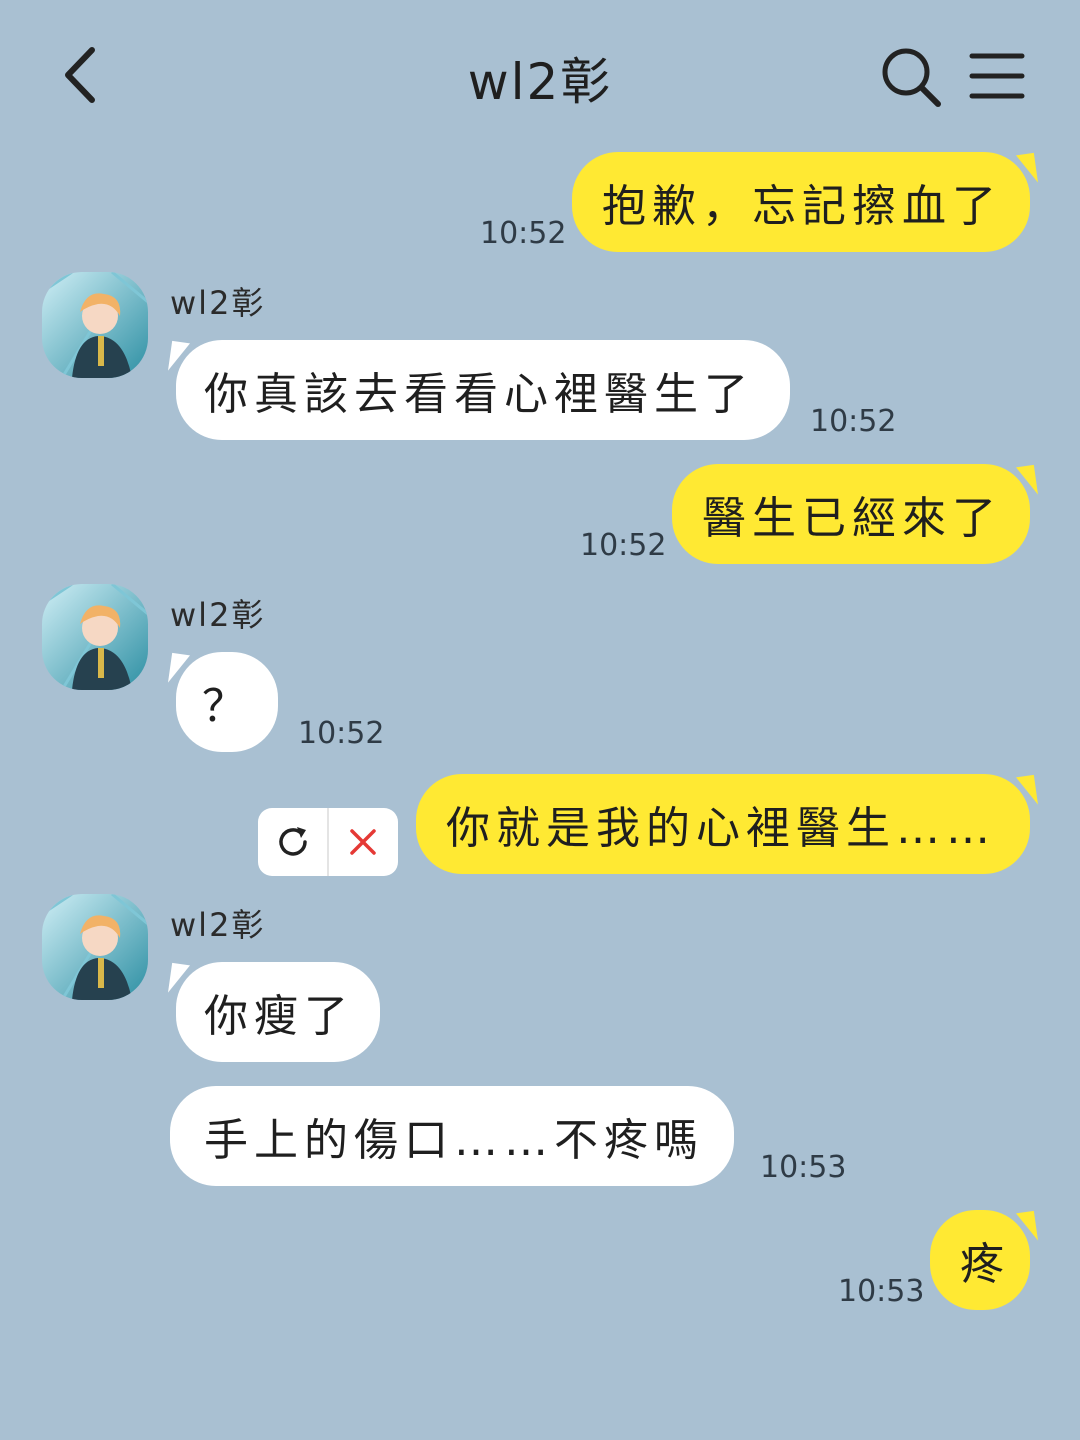  I want to click on retry-button, so click(292, 842).